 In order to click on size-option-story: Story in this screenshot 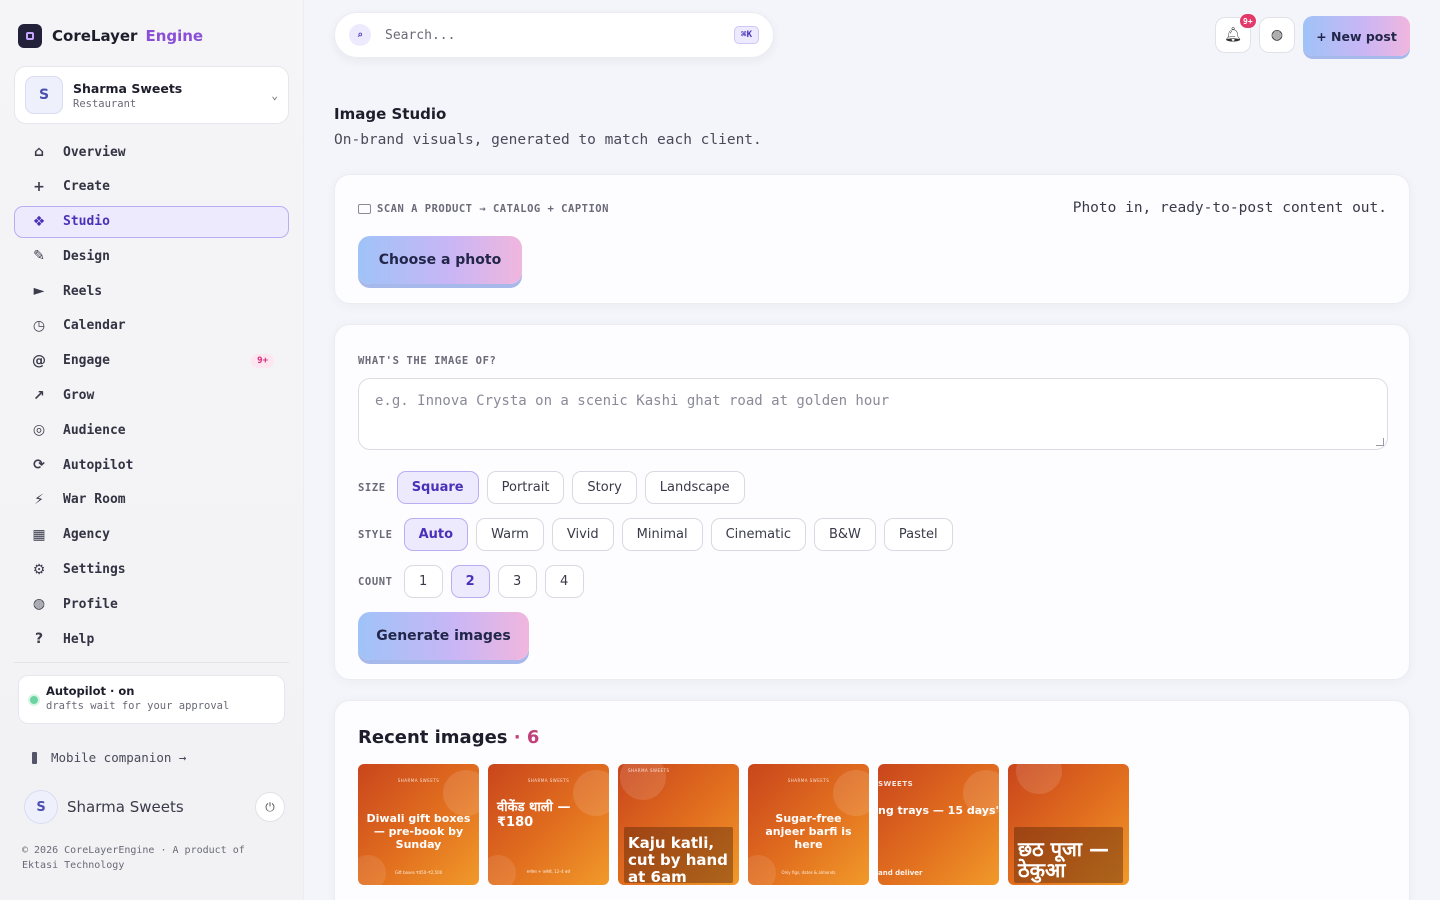, I will do `click(604, 487)`.